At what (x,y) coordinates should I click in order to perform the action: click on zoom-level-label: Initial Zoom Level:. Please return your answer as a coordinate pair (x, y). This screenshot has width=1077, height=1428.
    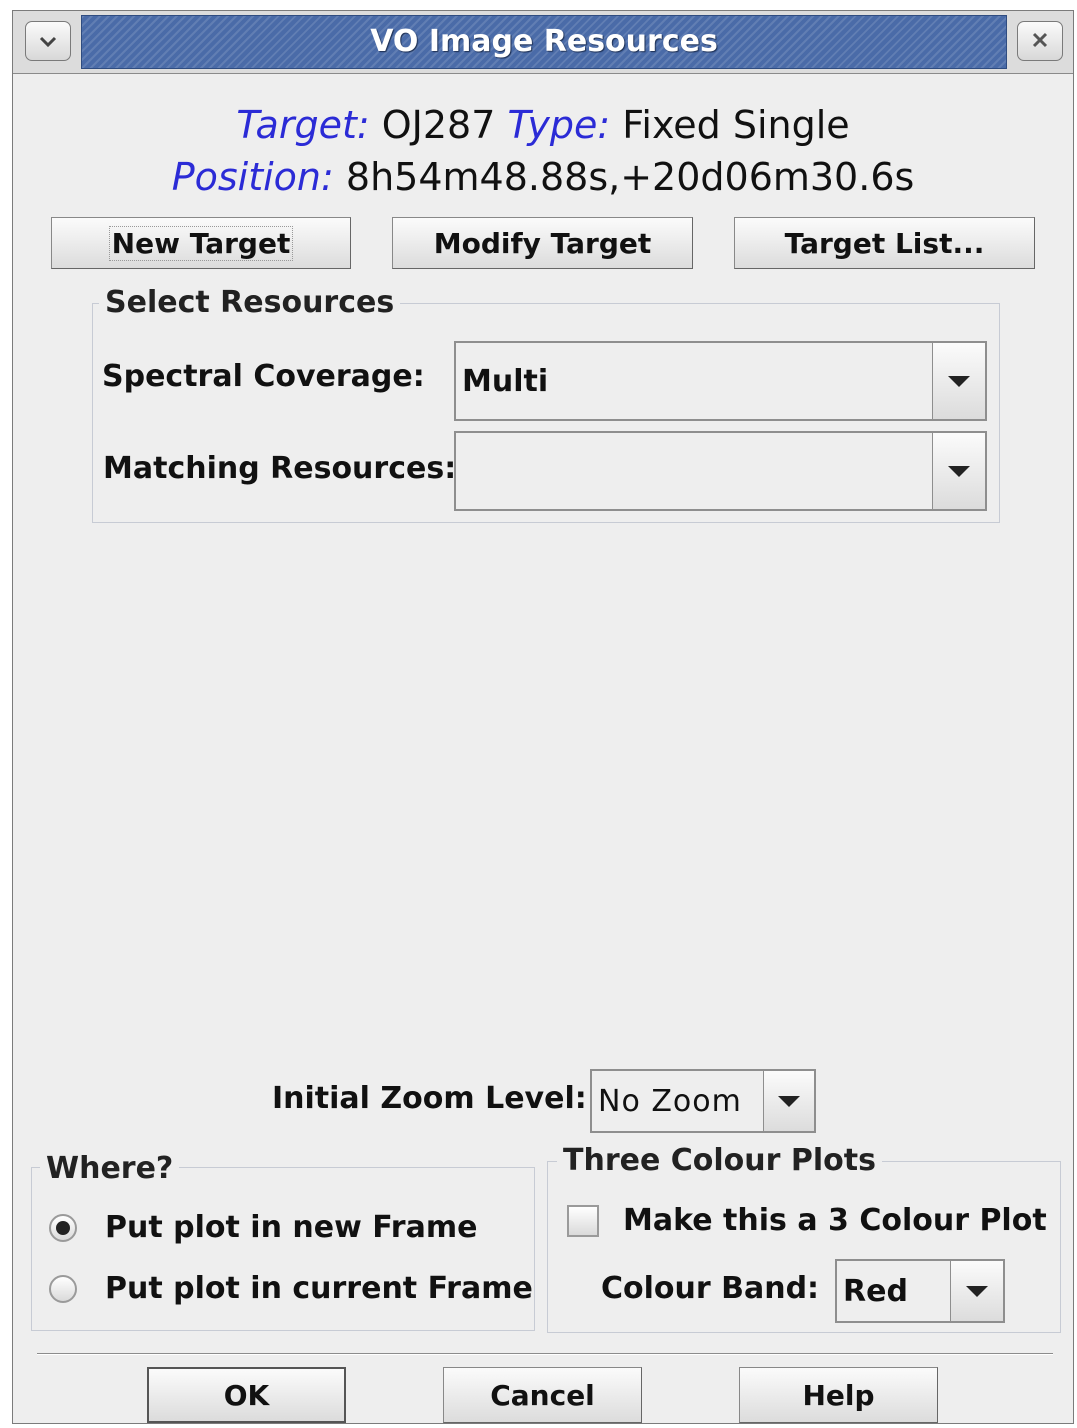
    Looking at the image, I should click on (429, 1098).